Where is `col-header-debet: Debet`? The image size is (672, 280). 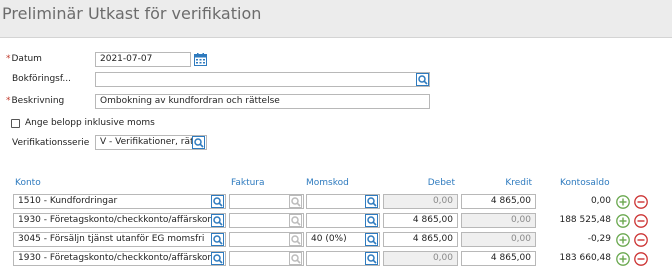 col-header-debet: Debet is located at coordinates (441, 183).